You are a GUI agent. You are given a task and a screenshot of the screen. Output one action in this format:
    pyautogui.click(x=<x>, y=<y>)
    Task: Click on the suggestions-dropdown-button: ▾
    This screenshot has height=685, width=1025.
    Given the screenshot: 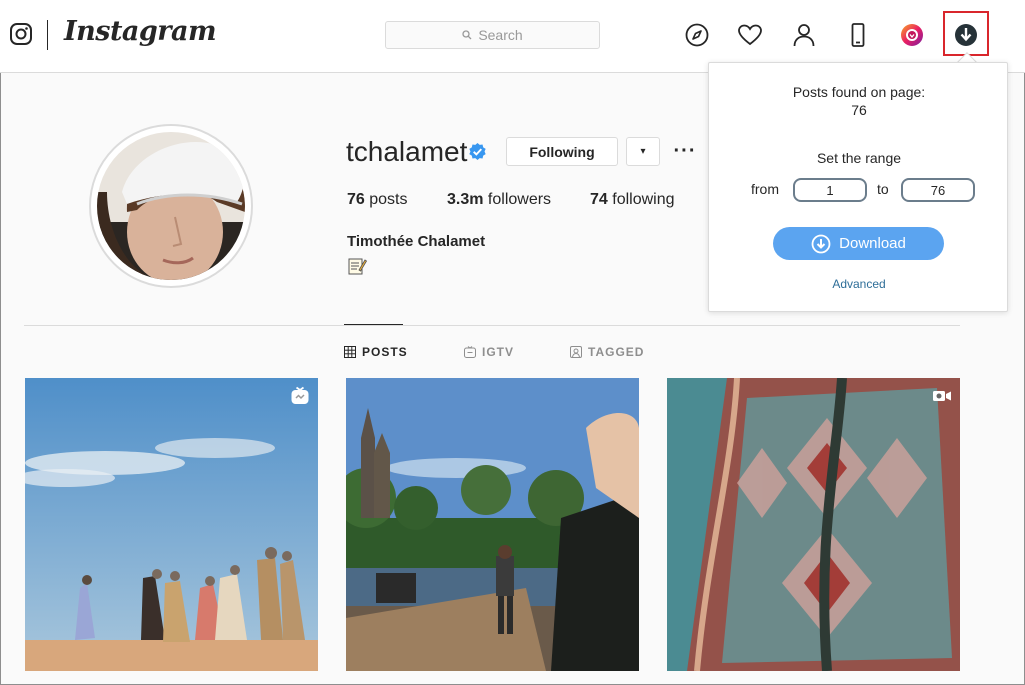 What is the action you would take?
    pyautogui.click(x=643, y=151)
    